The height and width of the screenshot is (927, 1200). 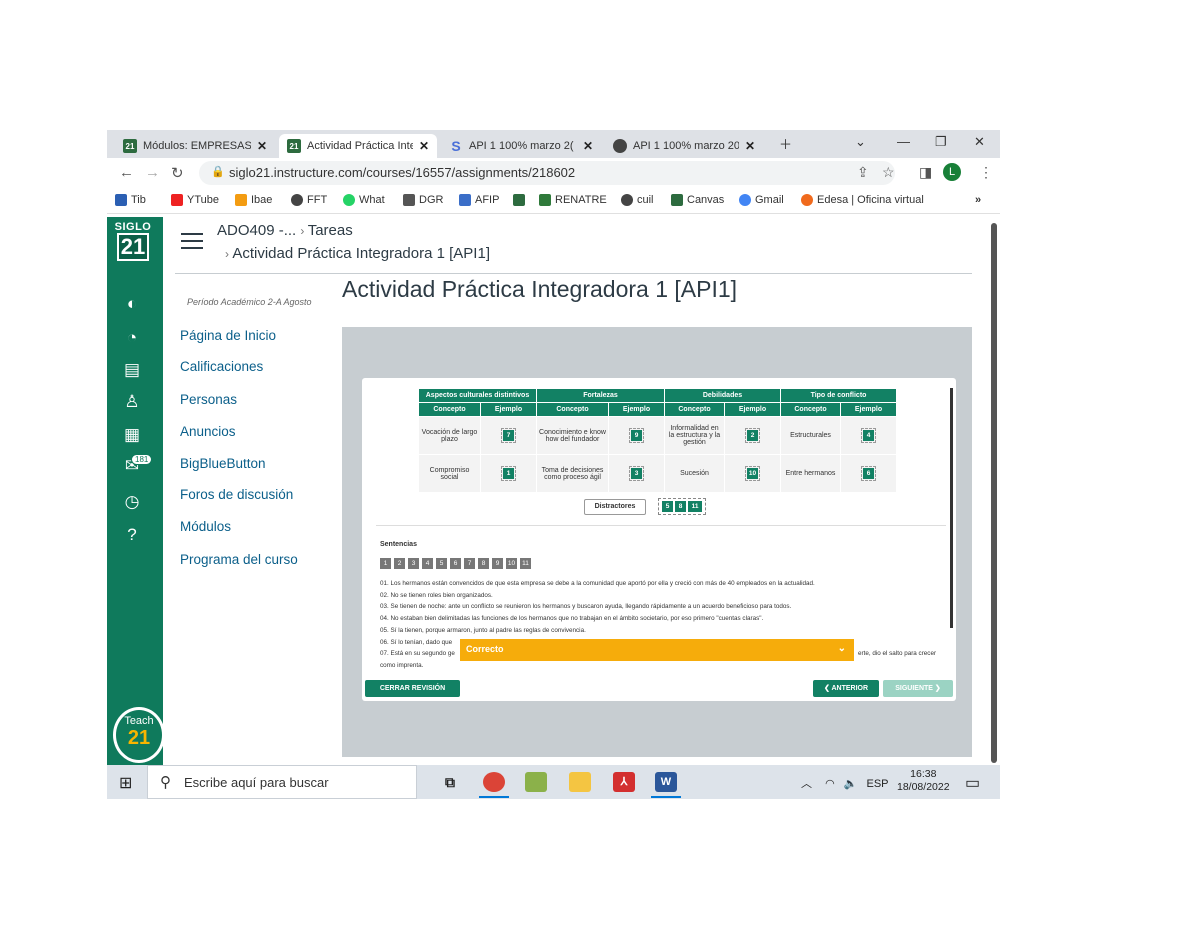 I want to click on chrome-icon, so click(x=494, y=782).